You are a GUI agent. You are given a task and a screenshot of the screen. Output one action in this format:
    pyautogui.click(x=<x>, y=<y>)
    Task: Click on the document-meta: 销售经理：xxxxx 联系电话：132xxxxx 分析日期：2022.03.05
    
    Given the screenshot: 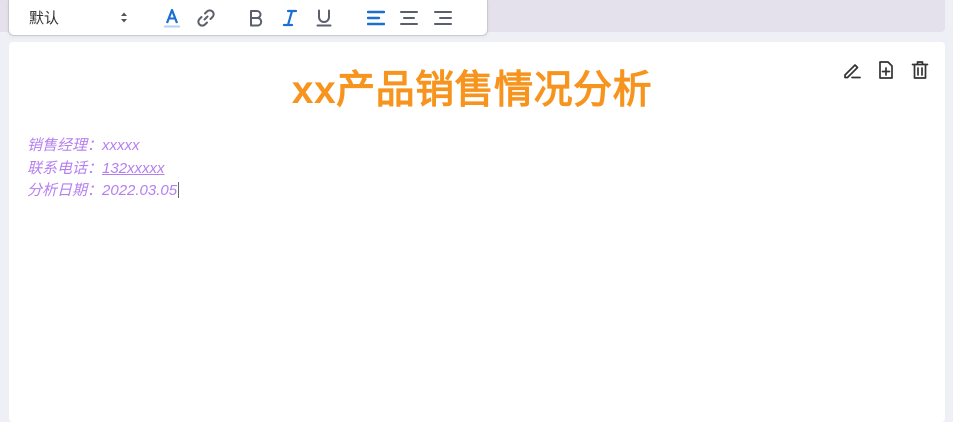 What is the action you would take?
    pyautogui.click(x=103, y=169)
    